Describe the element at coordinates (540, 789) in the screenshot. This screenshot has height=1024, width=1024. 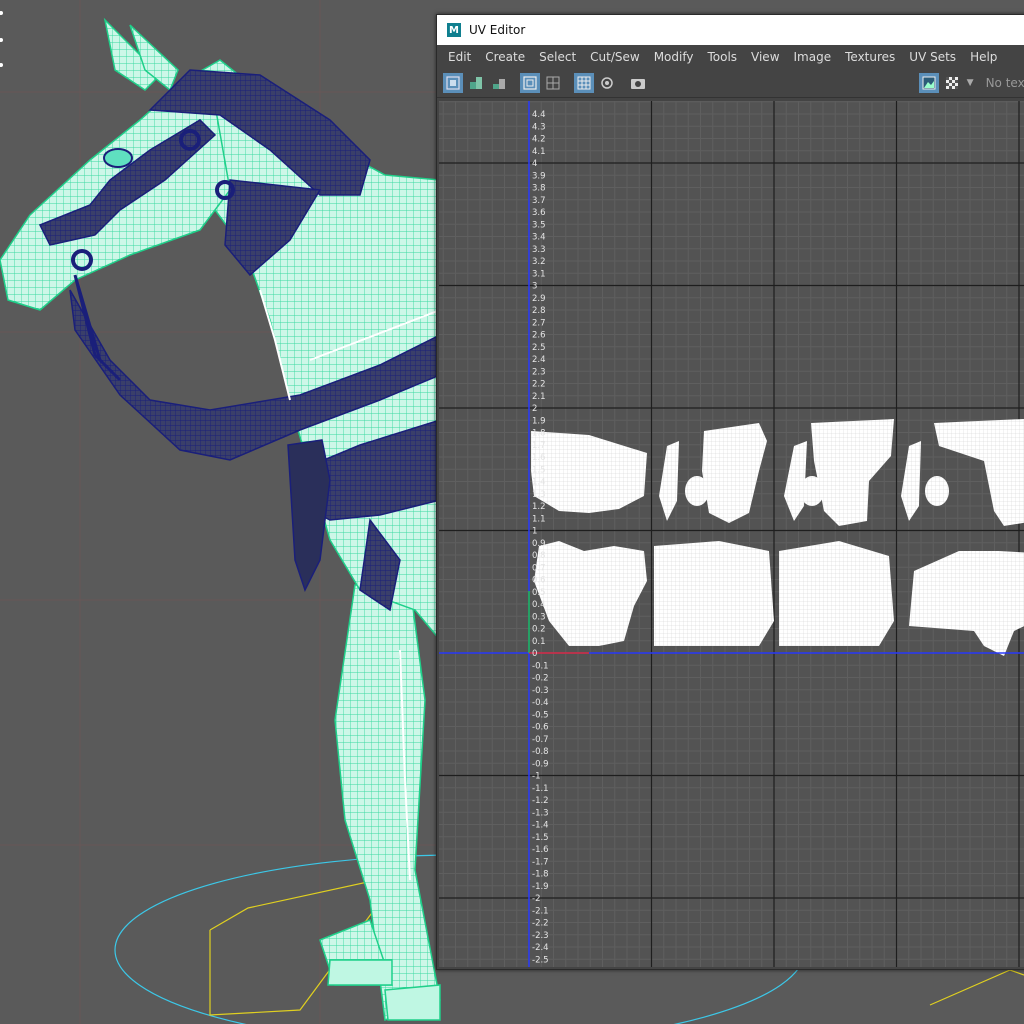
I see `v-axis-tick-label: -1.1` at that location.